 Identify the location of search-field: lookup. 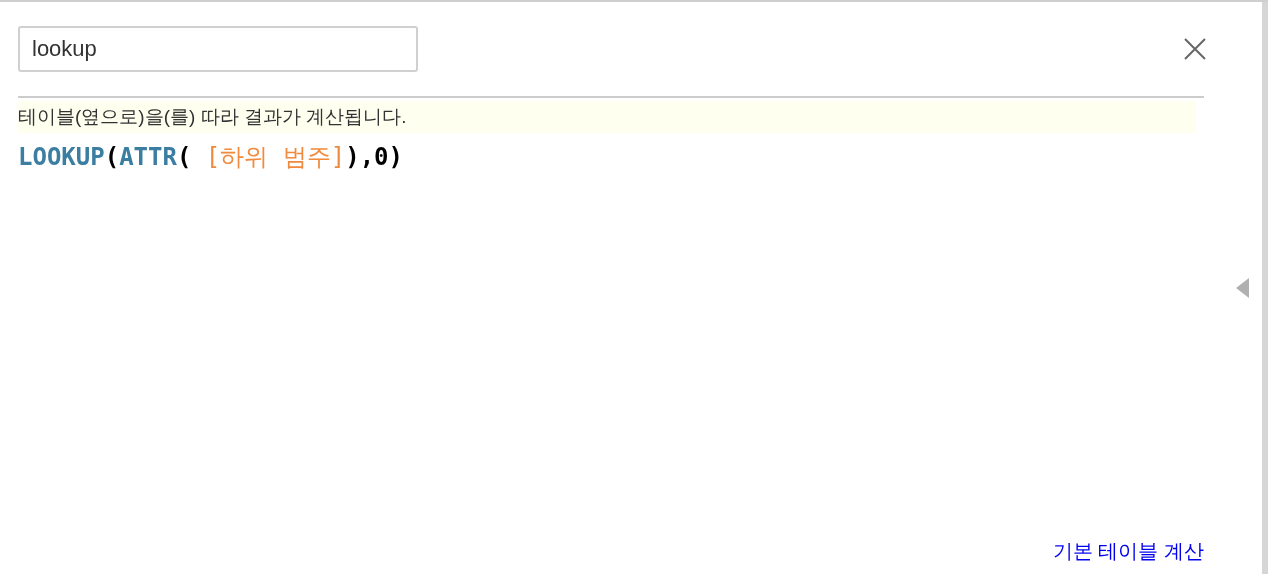
(218, 49).